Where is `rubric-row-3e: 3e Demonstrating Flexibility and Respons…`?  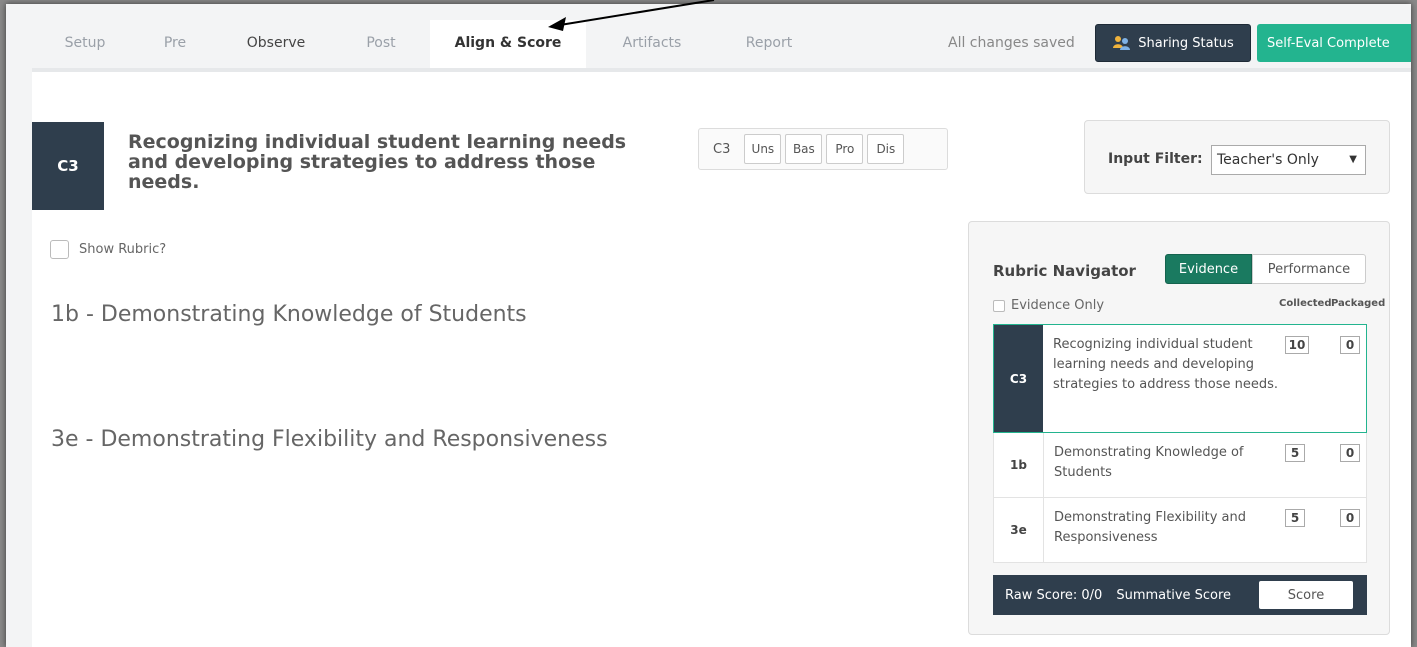
rubric-row-3e: 3e Demonstrating Flexibility and Respons… is located at coordinates (1180, 530).